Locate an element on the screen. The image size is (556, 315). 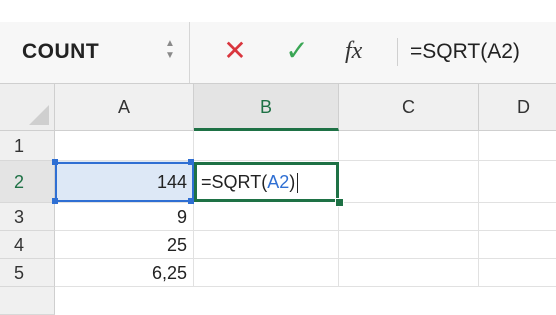
cell-a4: 25 is located at coordinates (124, 245).